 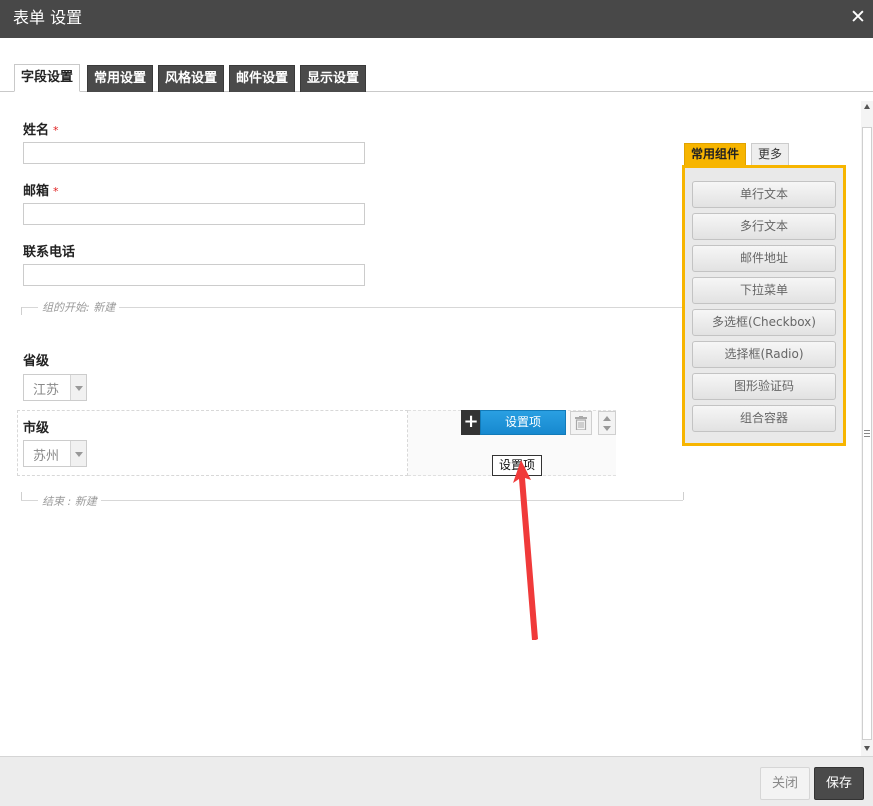 I want to click on annotation-arrow-shape, so click(x=525, y=550).